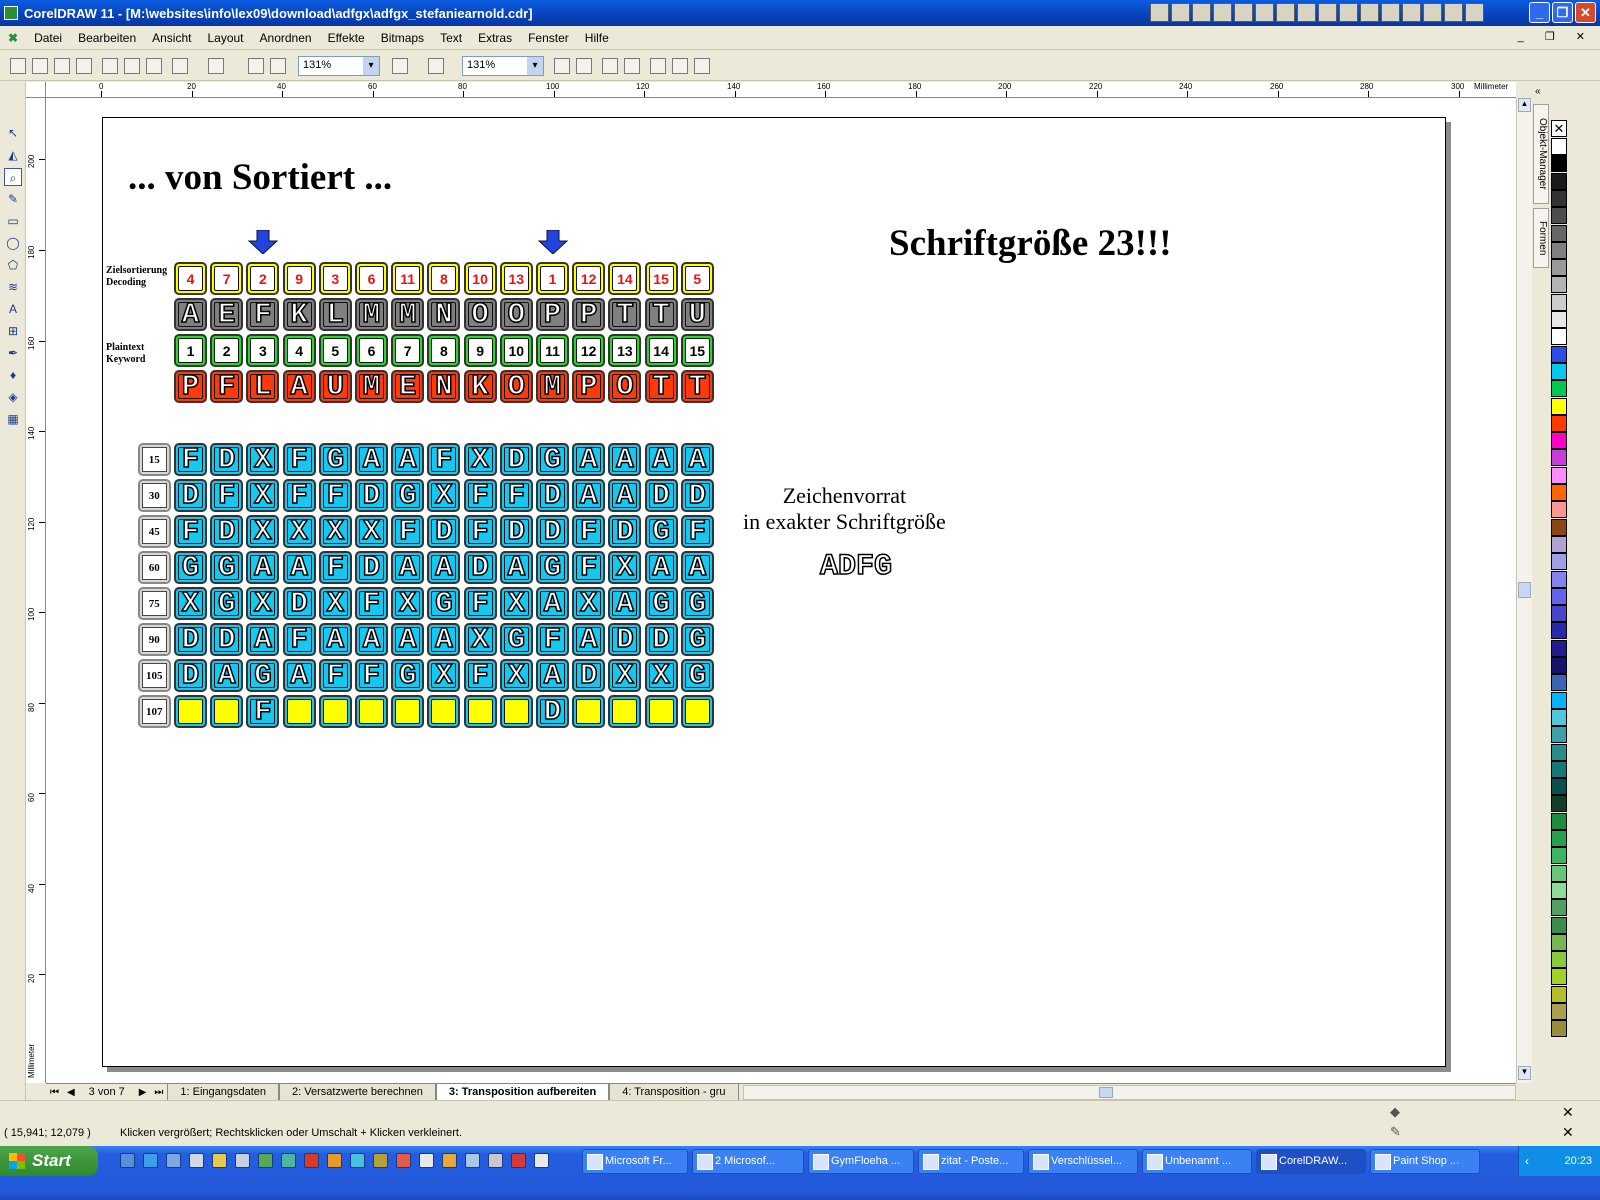  What do you see at coordinates (1585, 12) in the screenshot?
I see `close-button: ✕` at bounding box center [1585, 12].